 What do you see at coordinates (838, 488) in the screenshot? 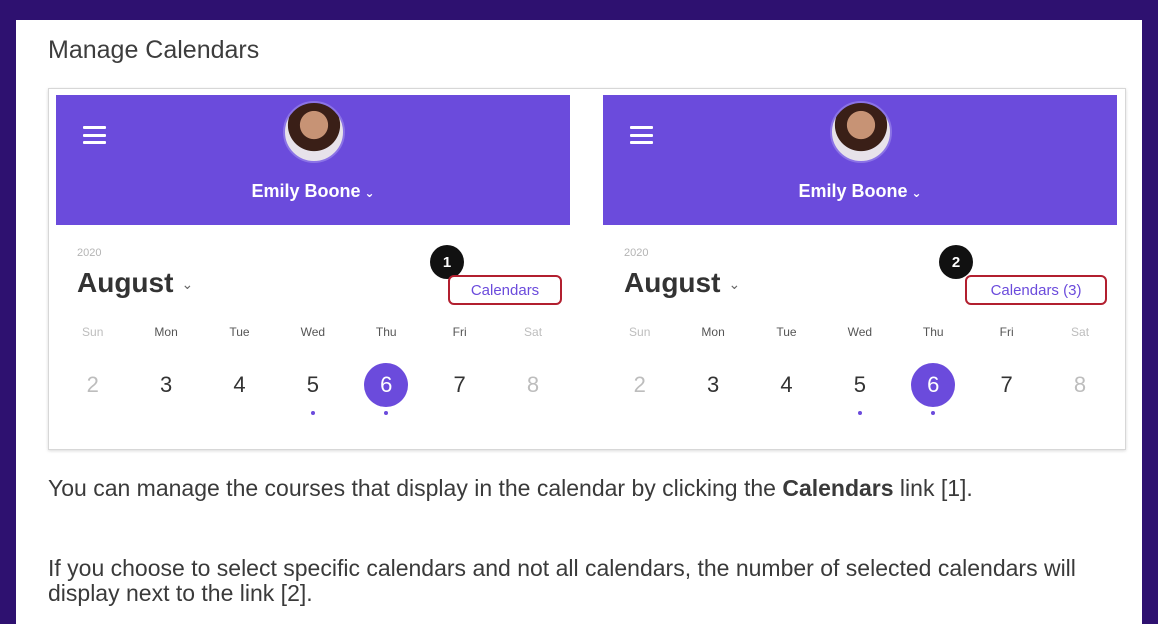
I see `caption-bold: Calendars` at bounding box center [838, 488].